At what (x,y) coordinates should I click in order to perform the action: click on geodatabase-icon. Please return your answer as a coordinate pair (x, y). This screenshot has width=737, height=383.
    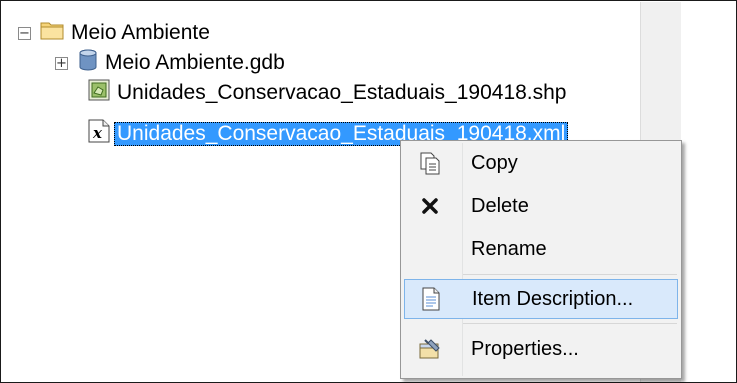
    Looking at the image, I should click on (88, 63).